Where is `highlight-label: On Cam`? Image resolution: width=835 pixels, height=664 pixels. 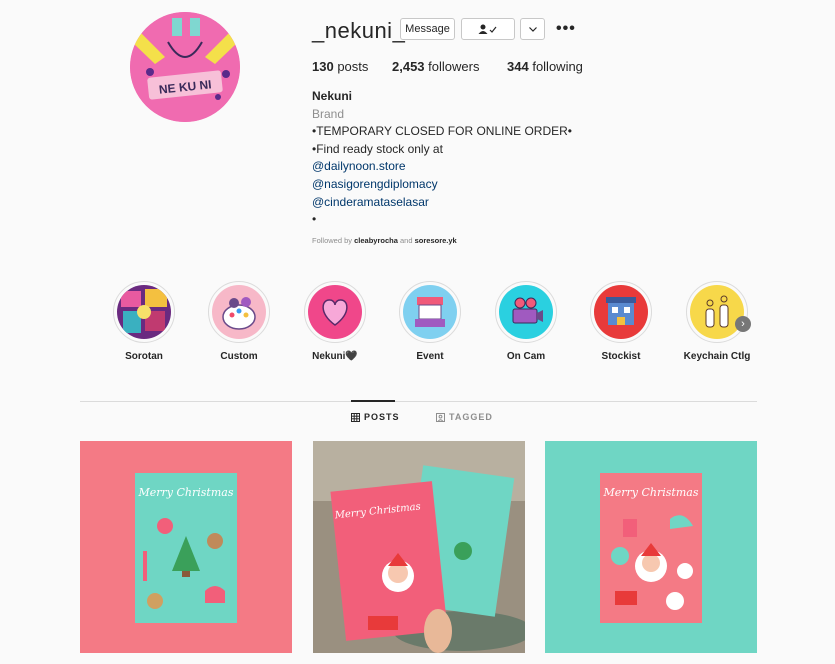
highlight-label: On Cam is located at coordinates (526, 356).